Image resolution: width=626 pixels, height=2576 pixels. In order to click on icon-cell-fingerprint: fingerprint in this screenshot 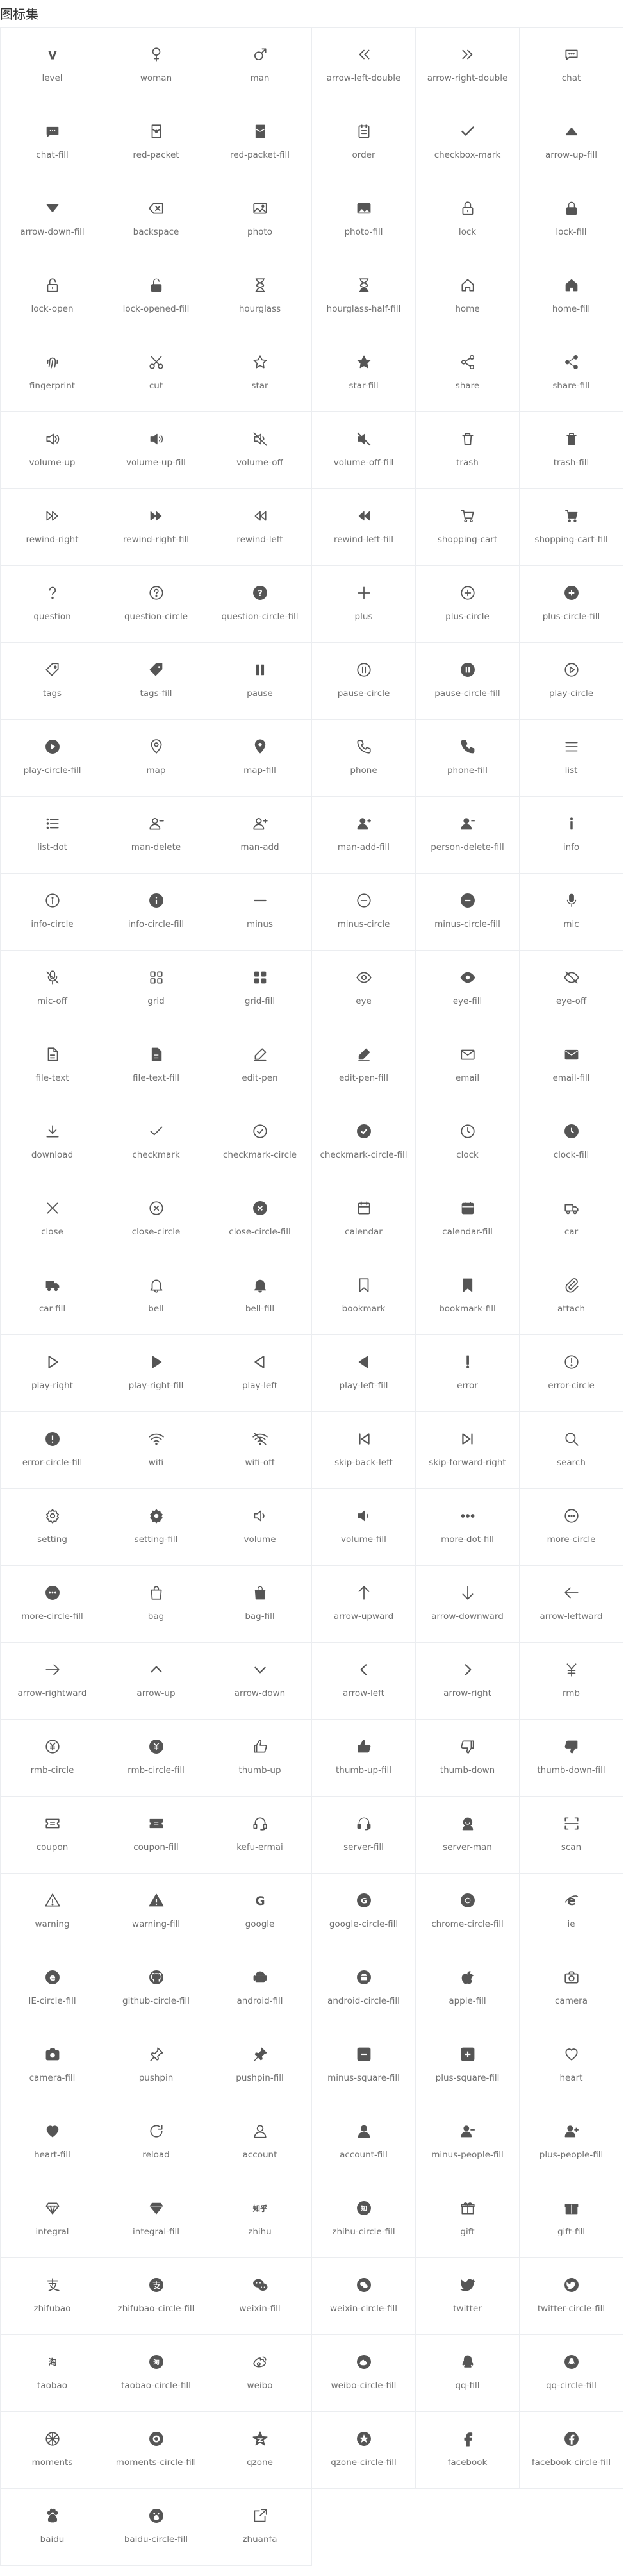, I will do `click(52, 373)`.